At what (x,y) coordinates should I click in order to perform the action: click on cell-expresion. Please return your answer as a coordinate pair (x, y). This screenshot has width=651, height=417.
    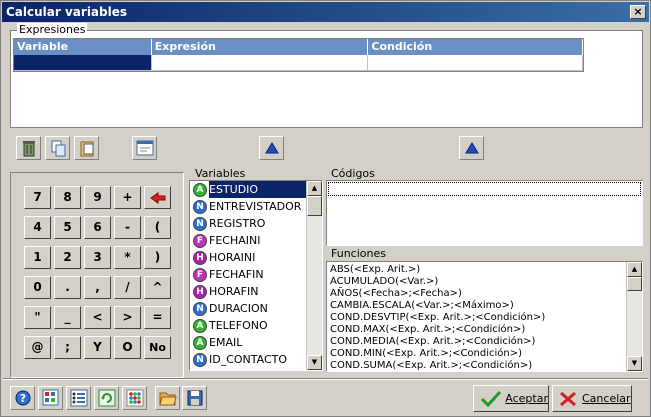
    Looking at the image, I should click on (260, 63).